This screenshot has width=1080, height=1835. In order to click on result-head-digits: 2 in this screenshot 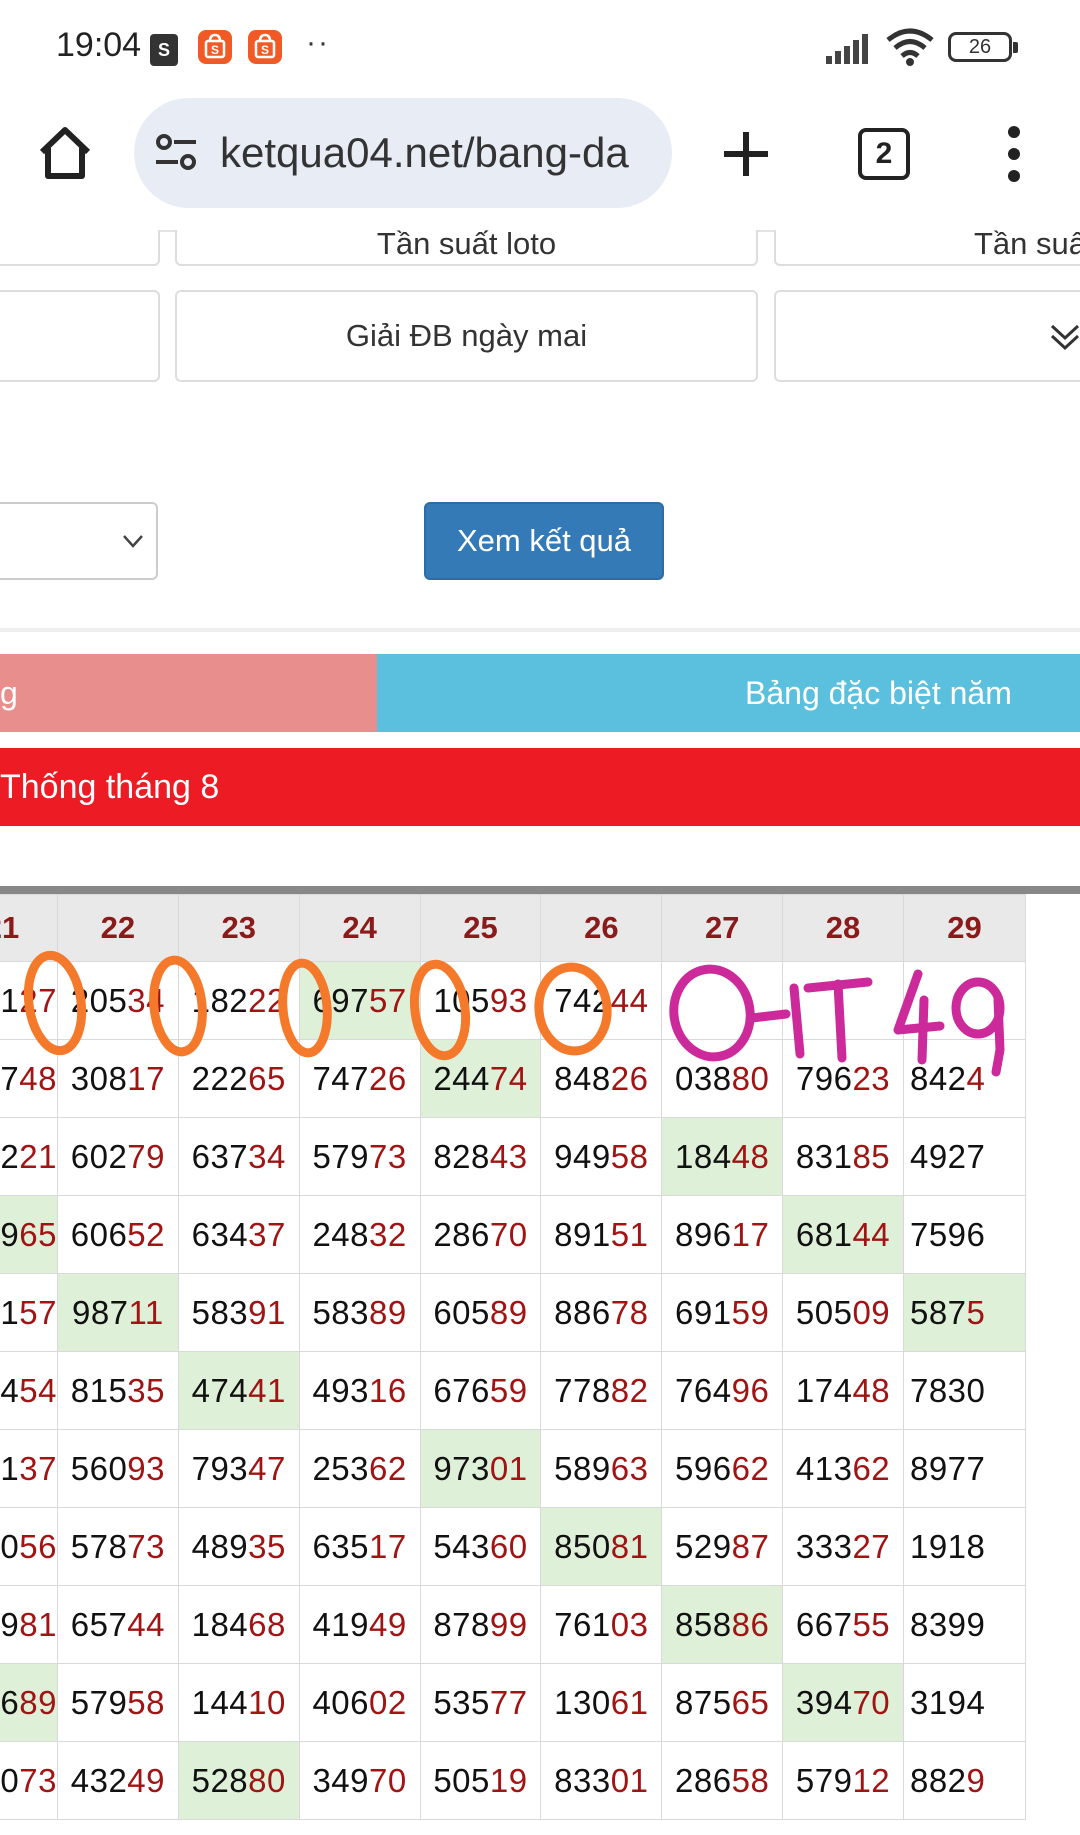, I will do `click(10, 1156)`.